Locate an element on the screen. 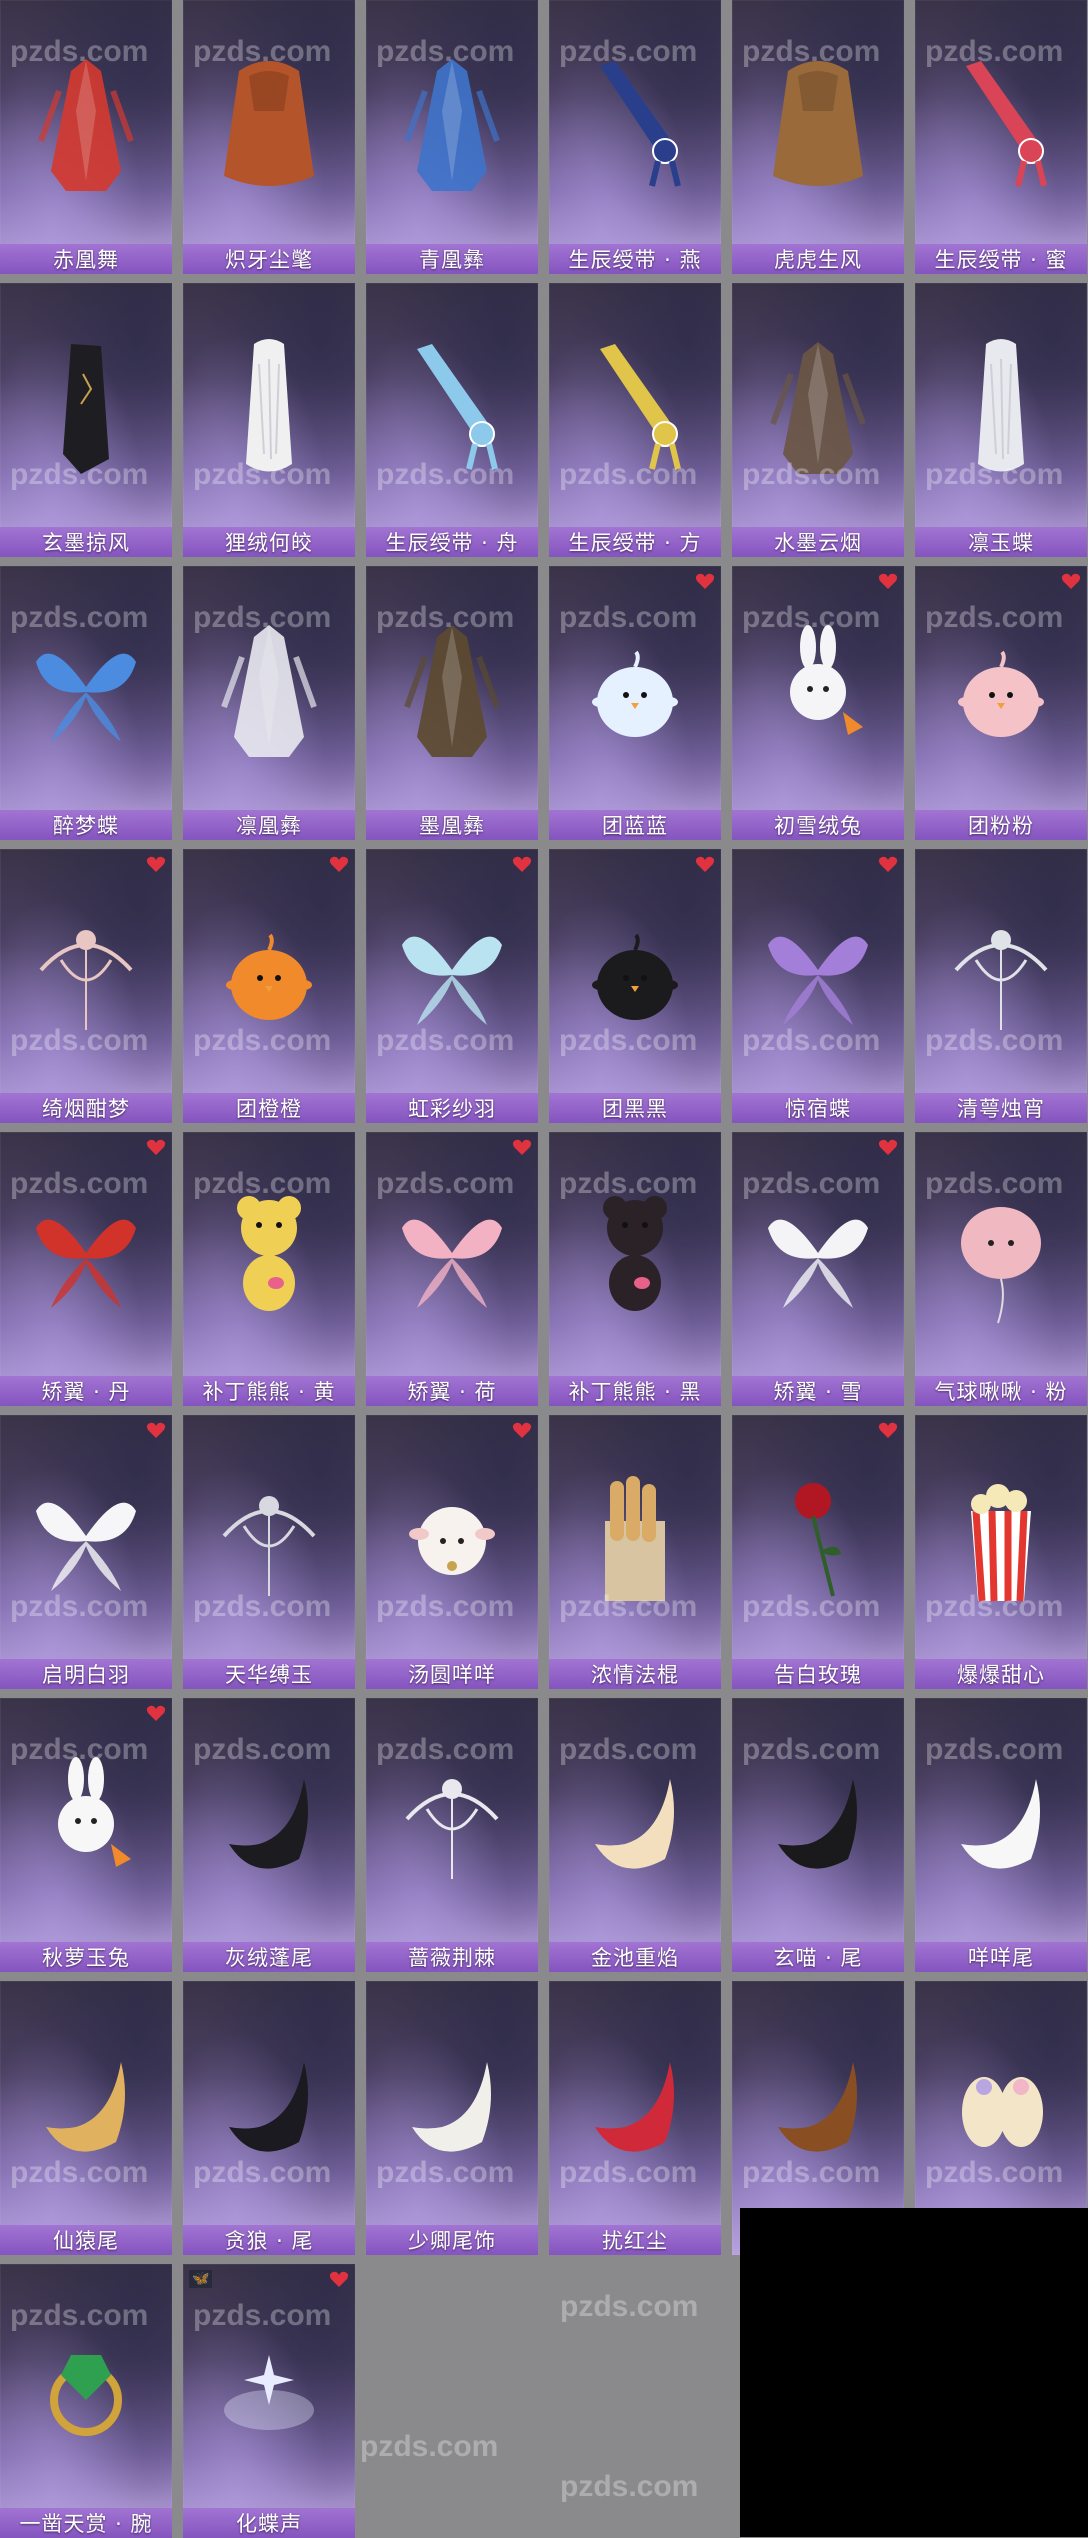 Image resolution: width=1088 pixels, height=2538 pixels. item-card: pzds.com 赤凰舞 is located at coordinates (86, 137).